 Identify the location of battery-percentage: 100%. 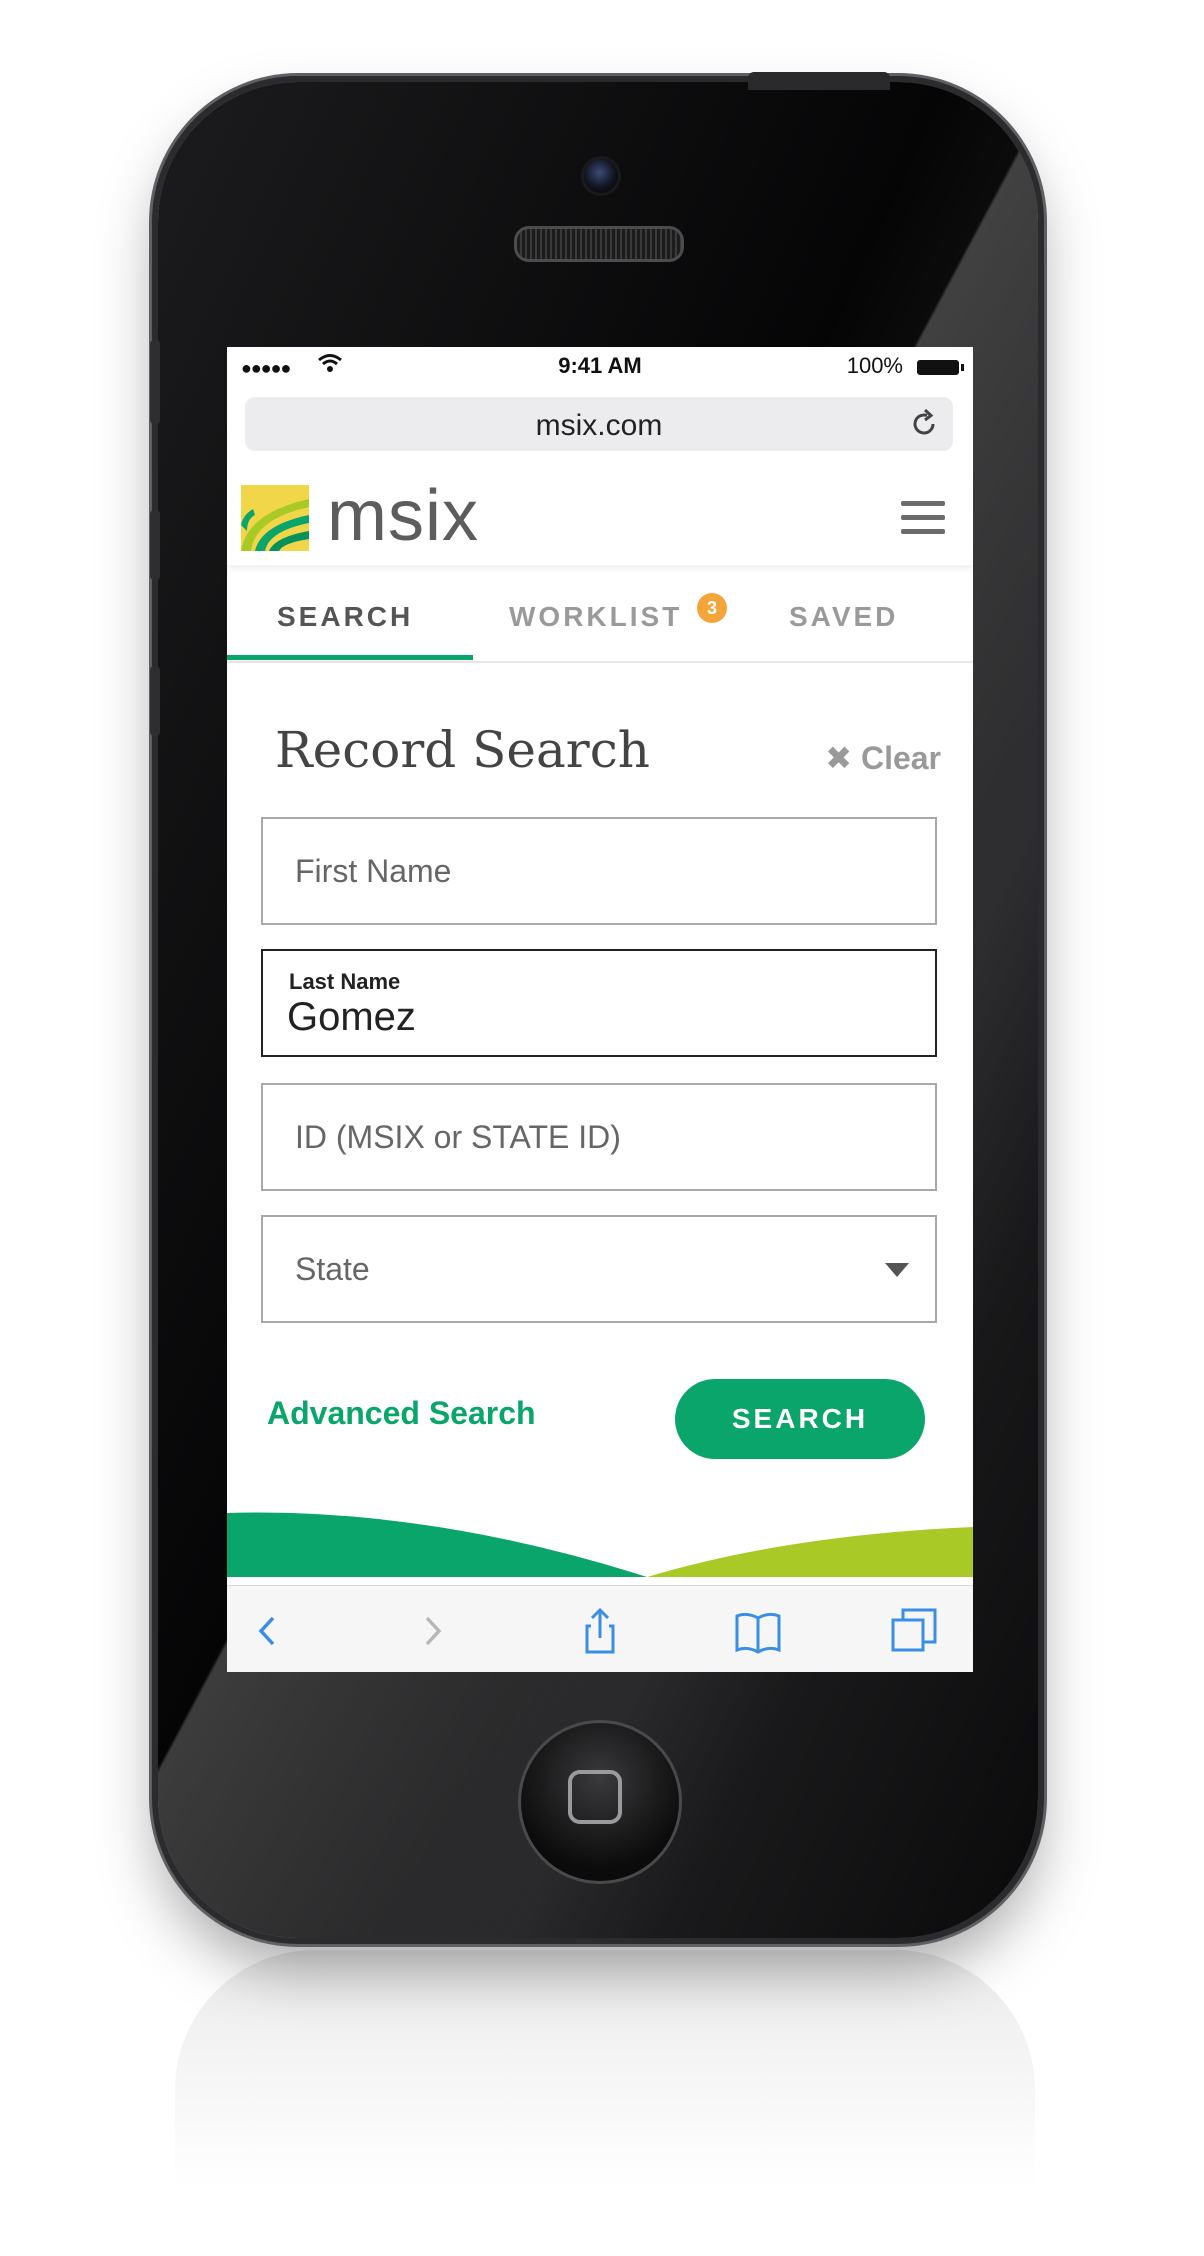
(874, 365).